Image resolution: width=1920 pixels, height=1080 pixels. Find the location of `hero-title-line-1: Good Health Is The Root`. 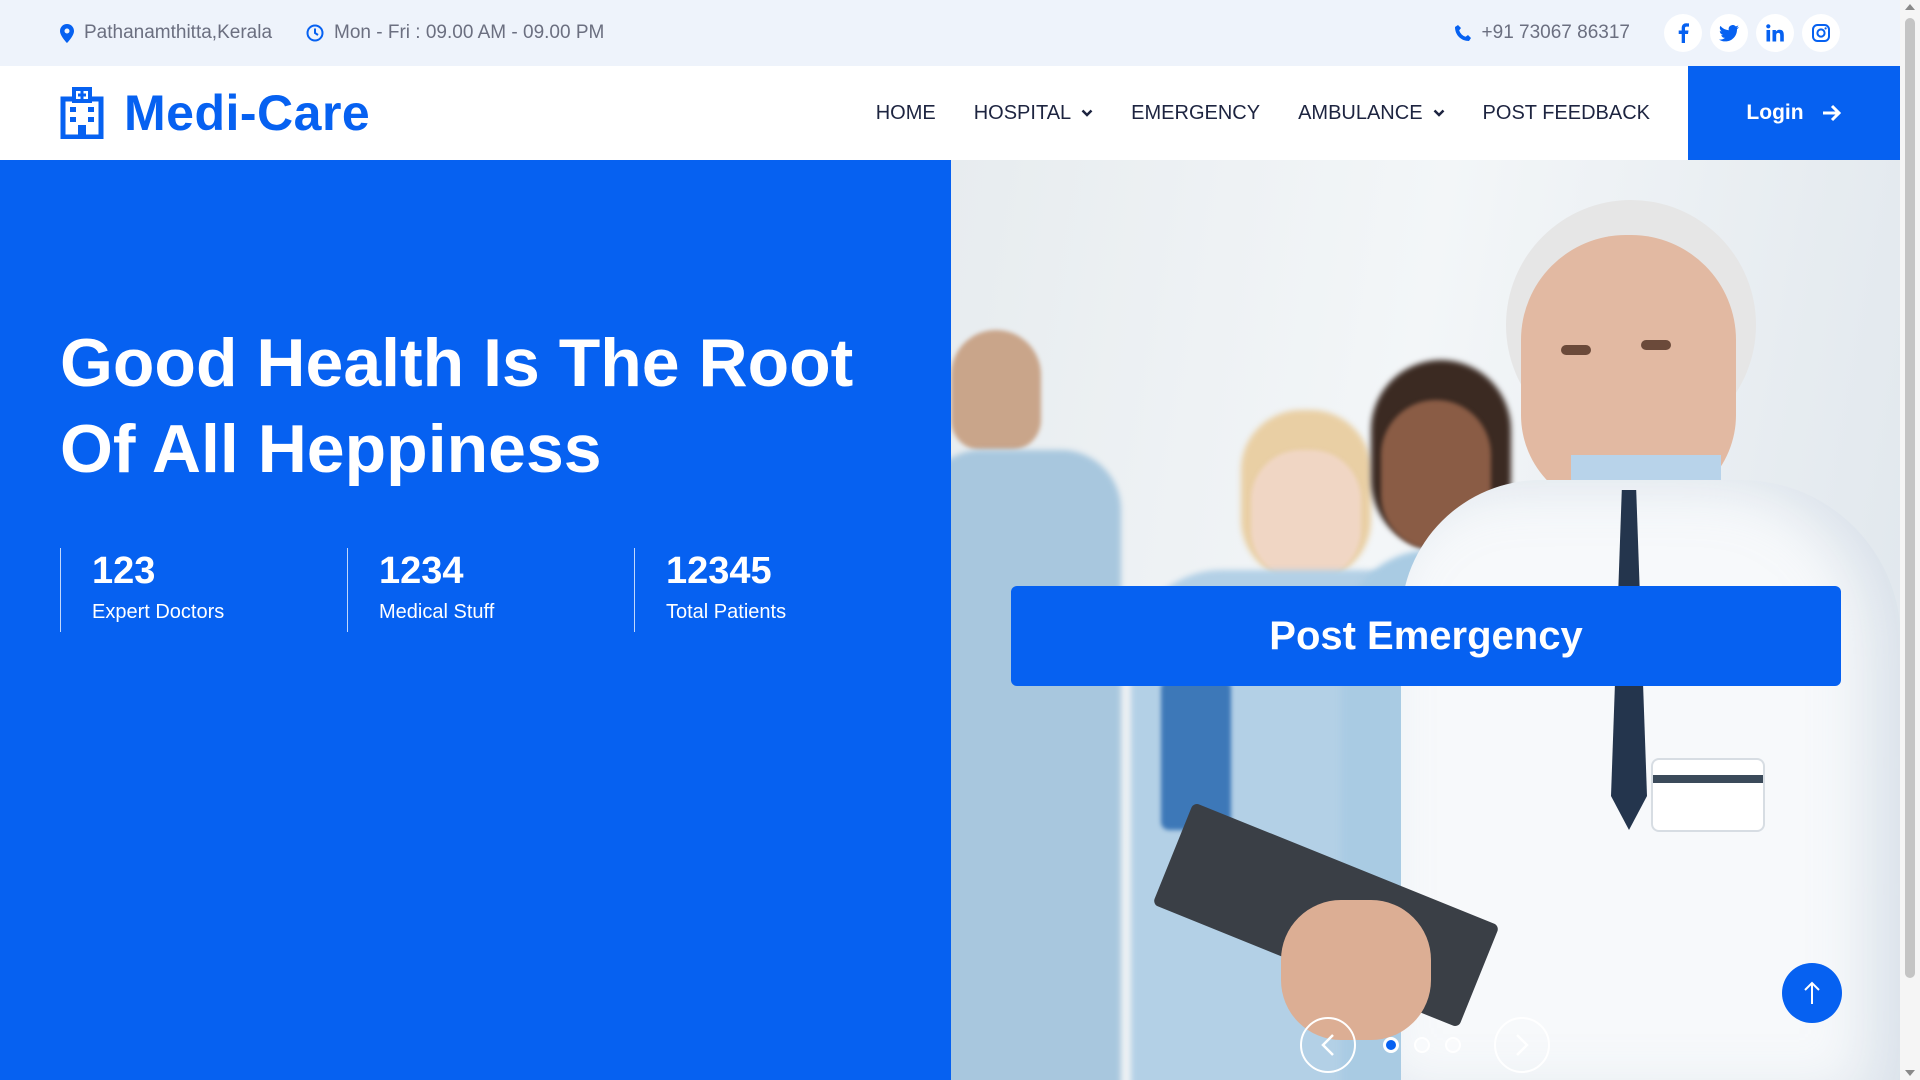

hero-title-line-1: Good Health Is The Root is located at coordinates (457, 363).